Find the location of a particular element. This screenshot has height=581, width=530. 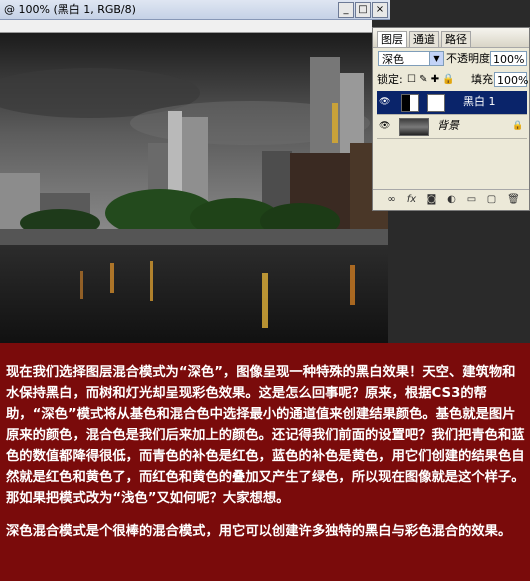

tab-paths: 路径 is located at coordinates (456, 39).